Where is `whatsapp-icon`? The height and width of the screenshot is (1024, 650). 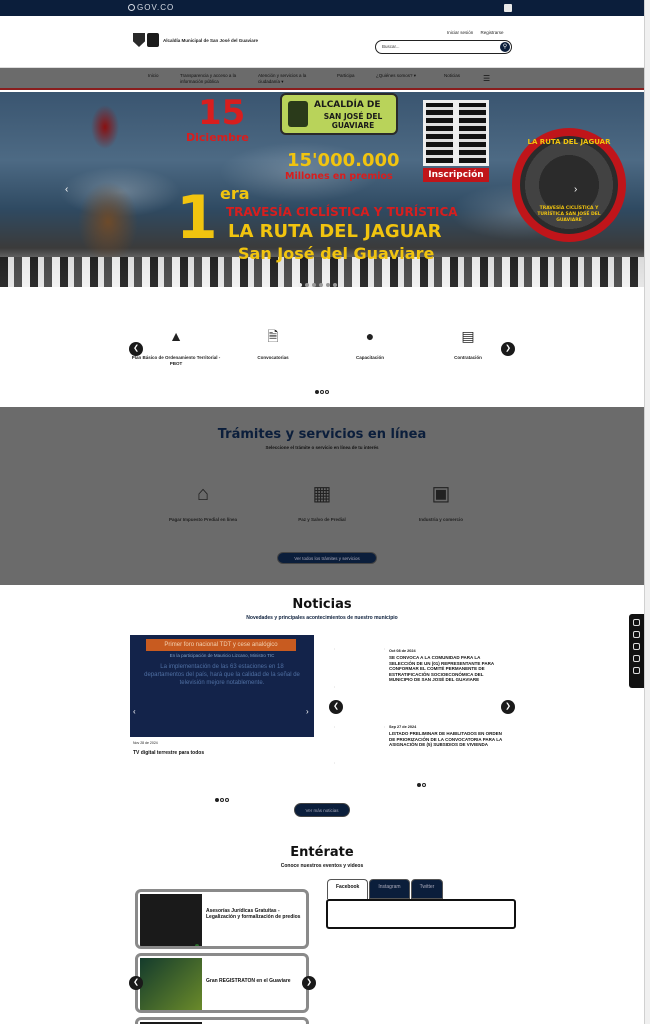 whatsapp-icon is located at coordinates (636, 658).